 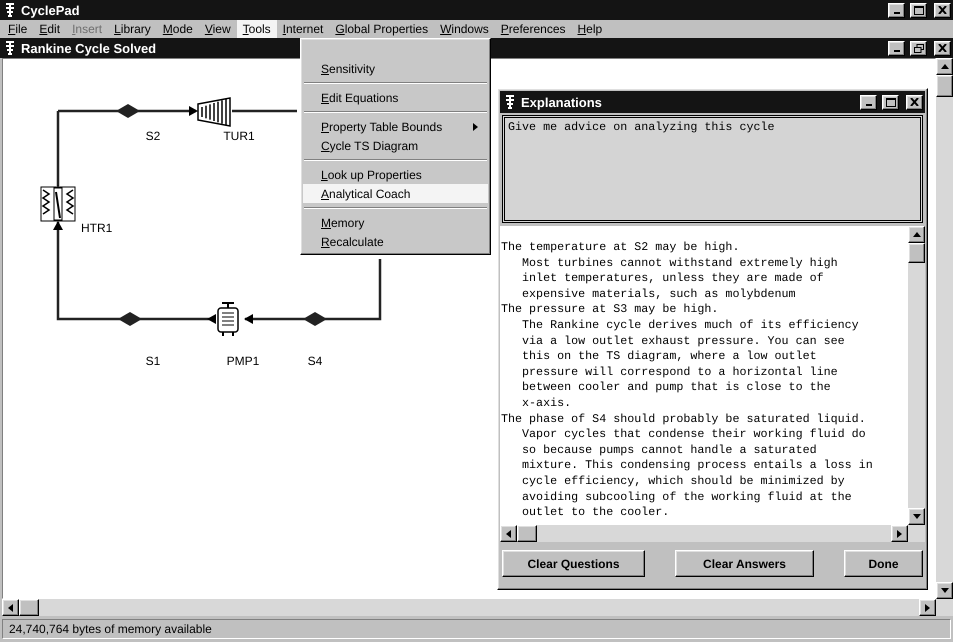 What do you see at coordinates (18, 29) in the screenshot?
I see `menu-item: File` at bounding box center [18, 29].